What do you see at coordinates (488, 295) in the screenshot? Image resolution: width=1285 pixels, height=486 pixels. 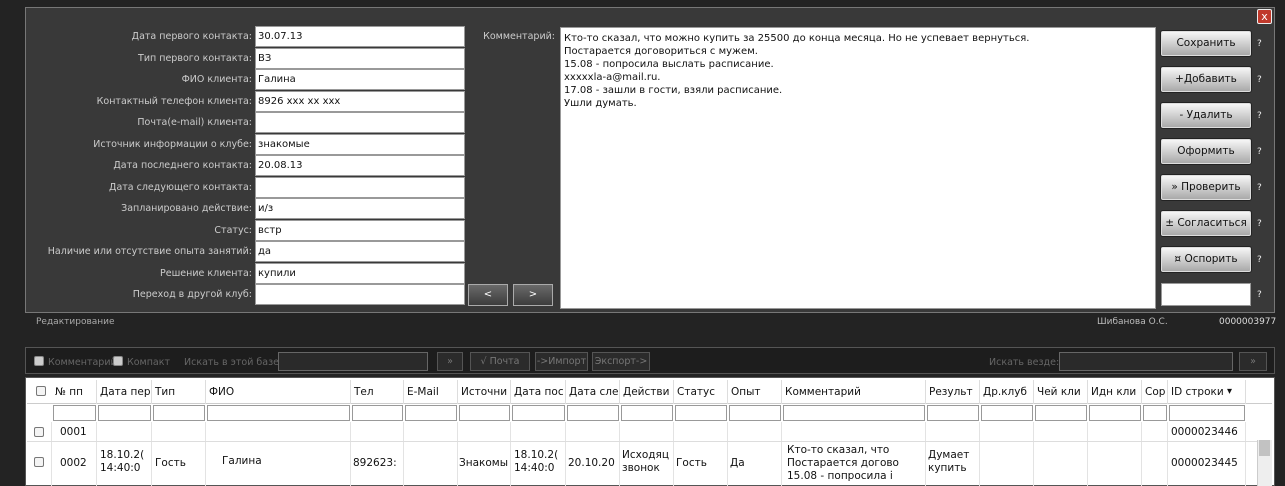 I see `prev-record-button: <` at bounding box center [488, 295].